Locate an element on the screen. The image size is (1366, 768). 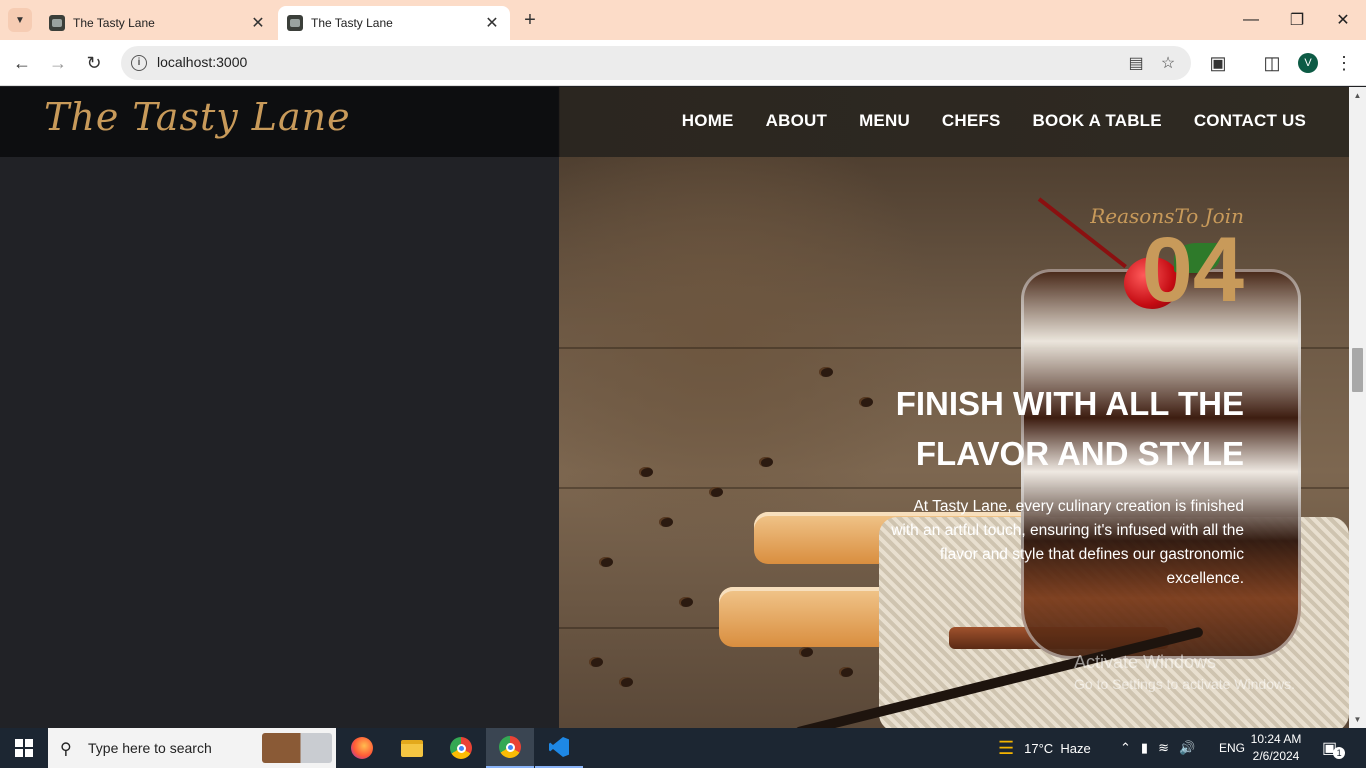
minimize-button: — is located at coordinates (1251, 20).